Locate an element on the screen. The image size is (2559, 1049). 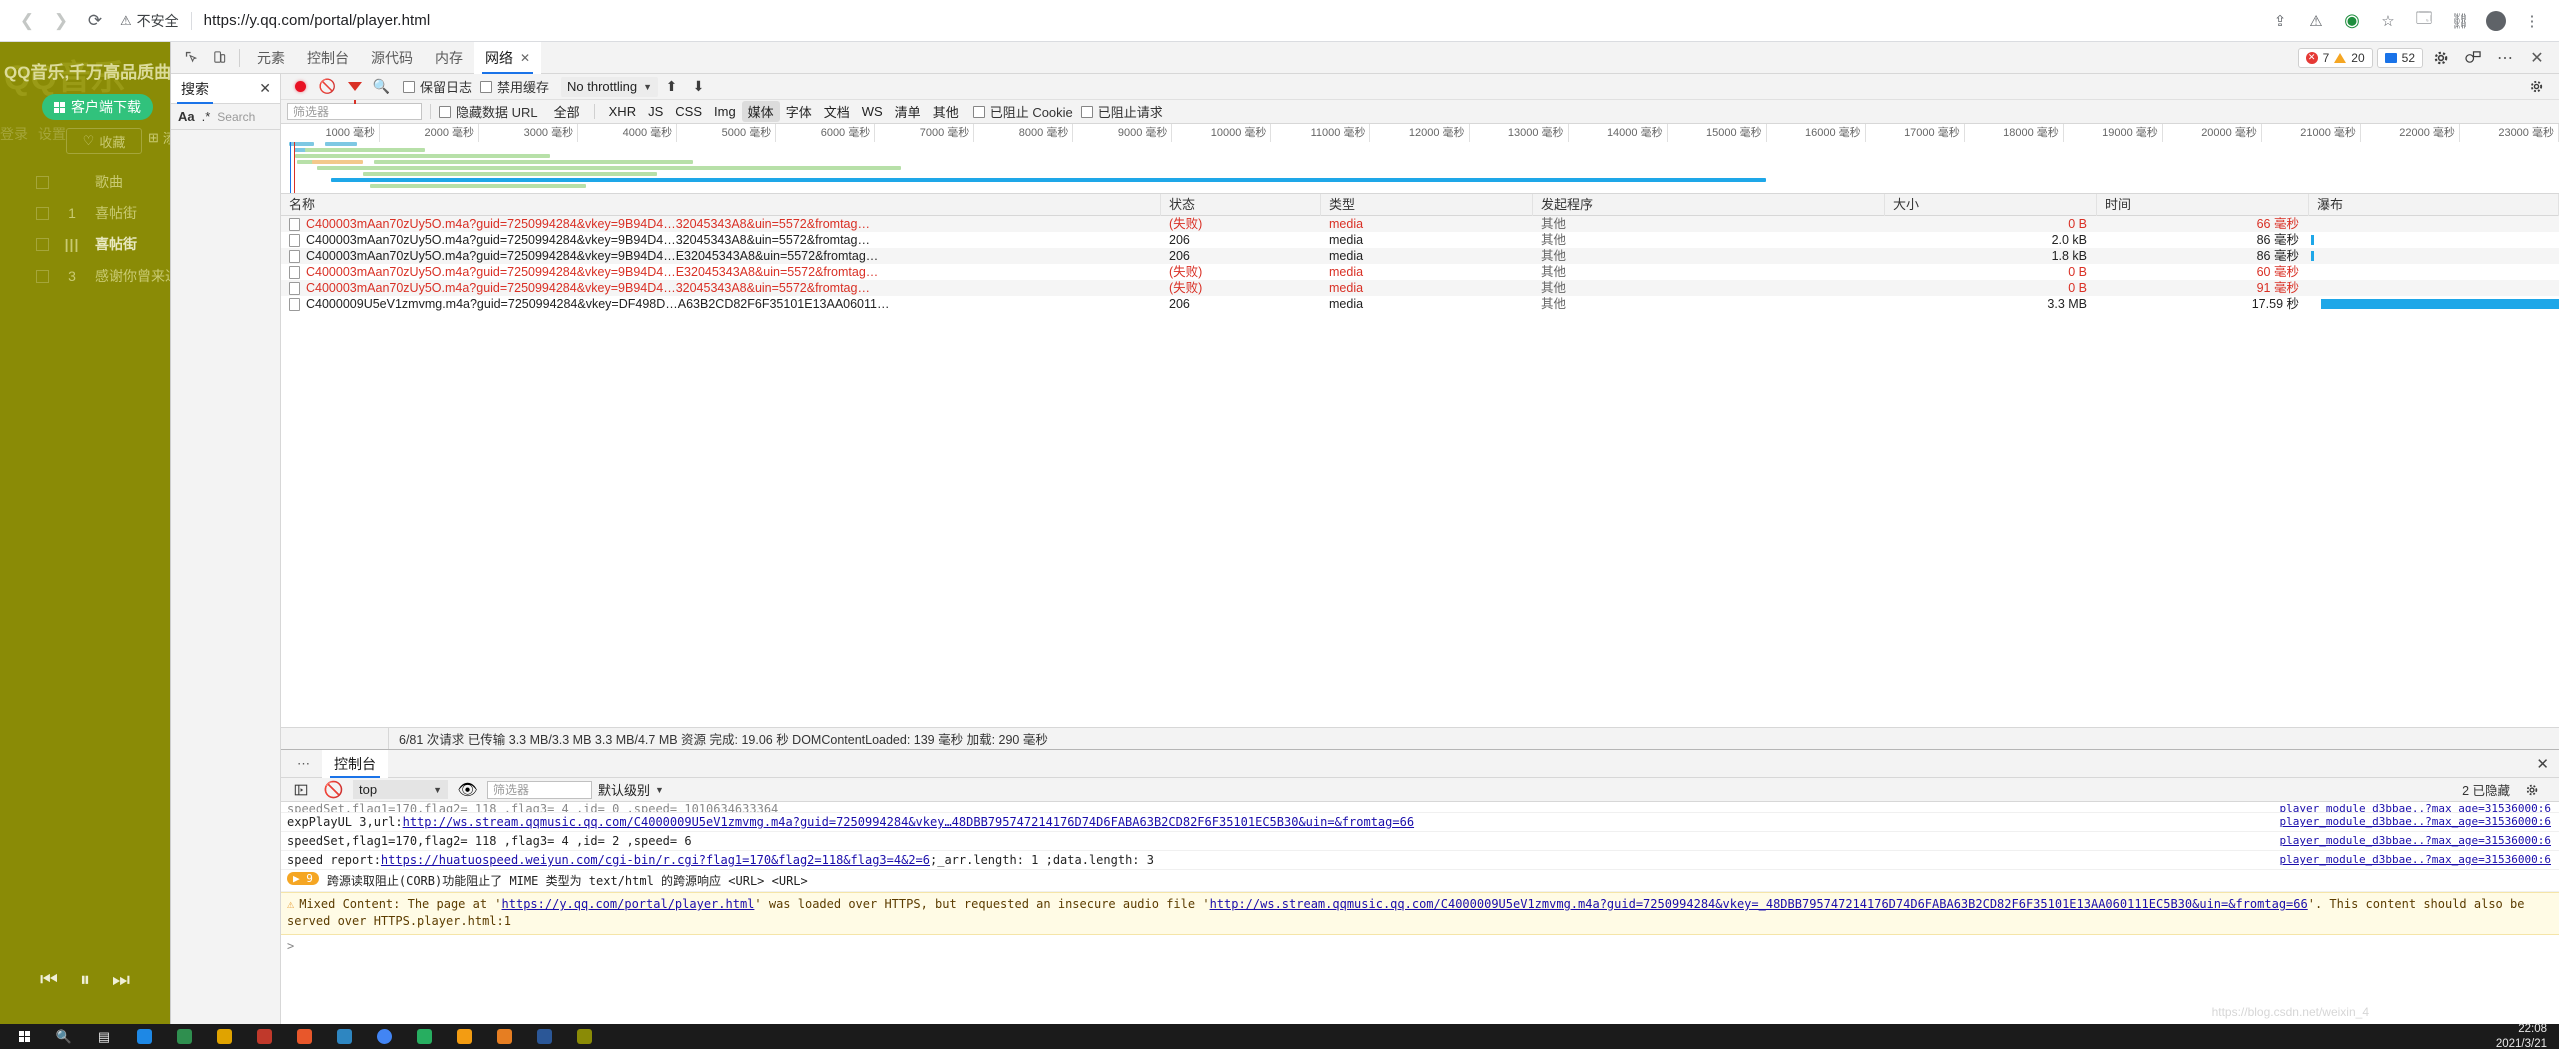
console-filter-input: 筛选器 is located at coordinates (539, 789).